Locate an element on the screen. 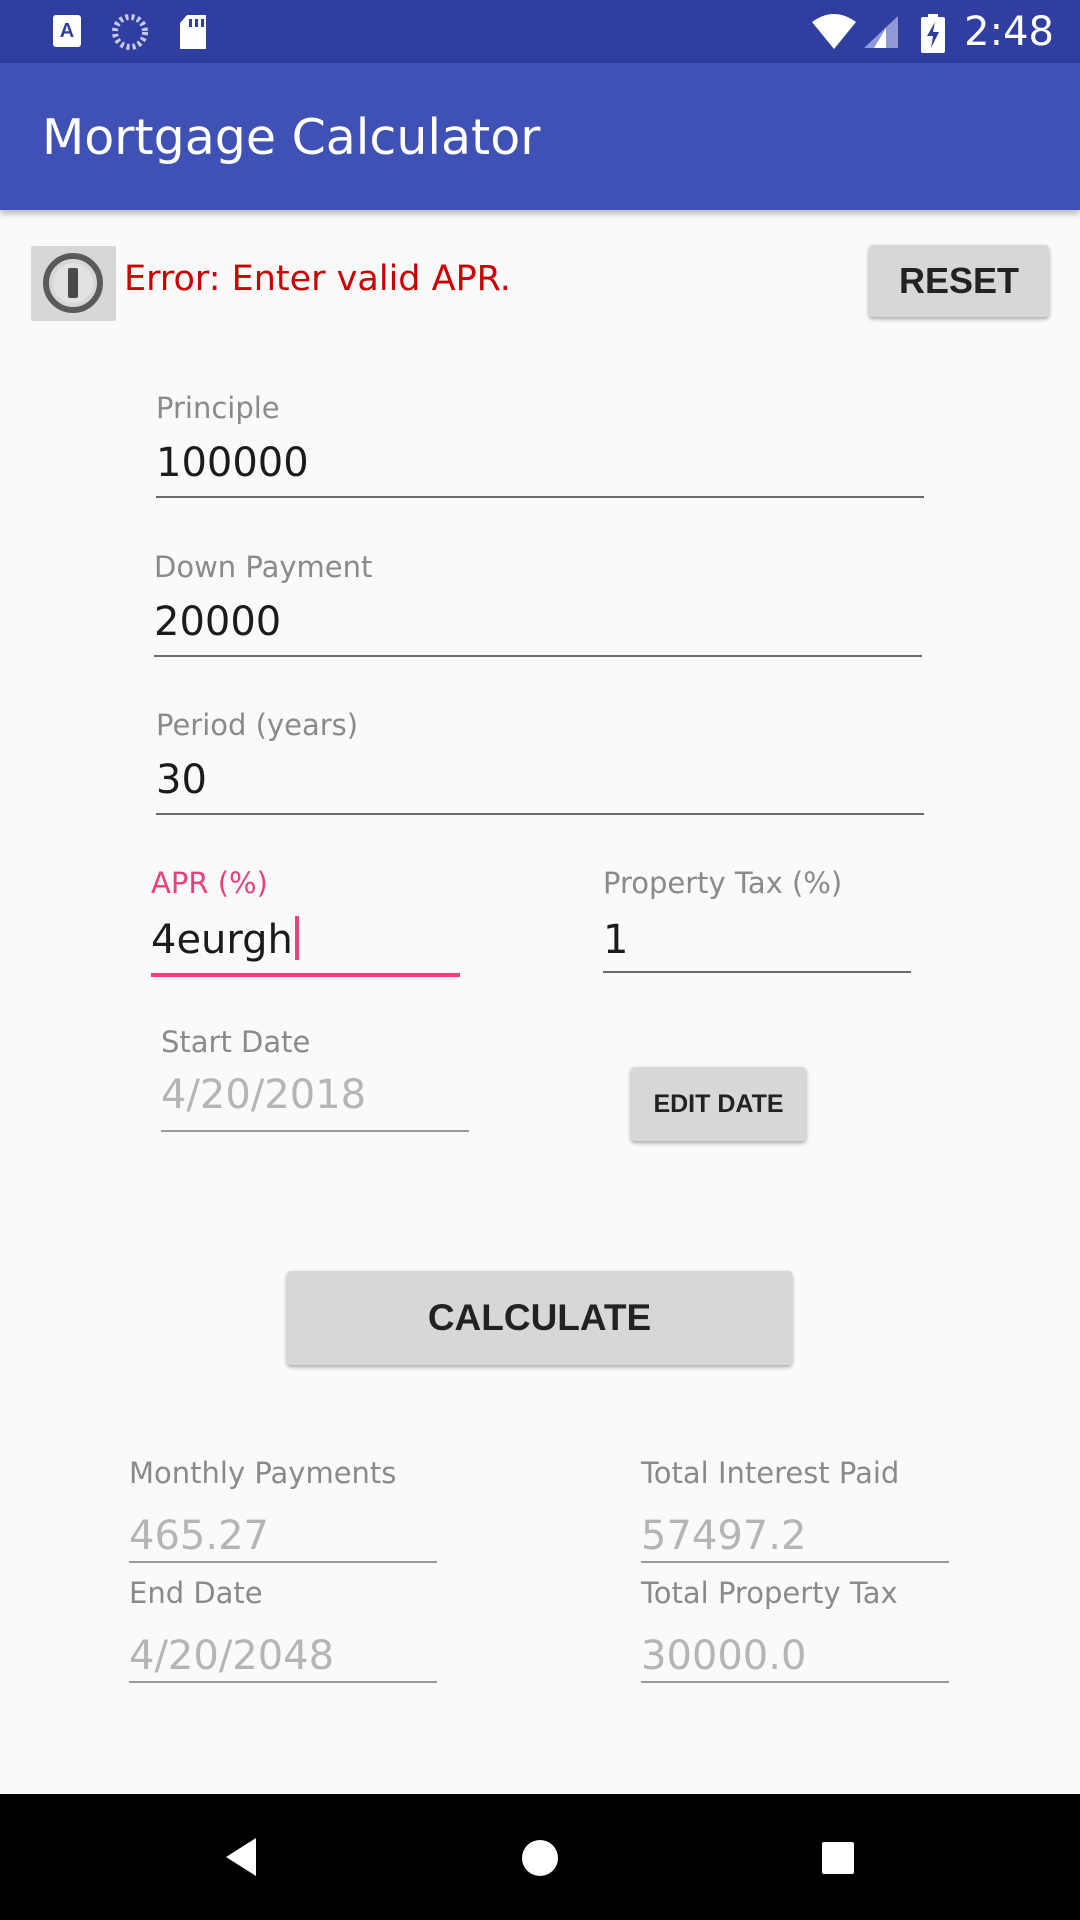  period-label: Period (years) is located at coordinates (257, 725).